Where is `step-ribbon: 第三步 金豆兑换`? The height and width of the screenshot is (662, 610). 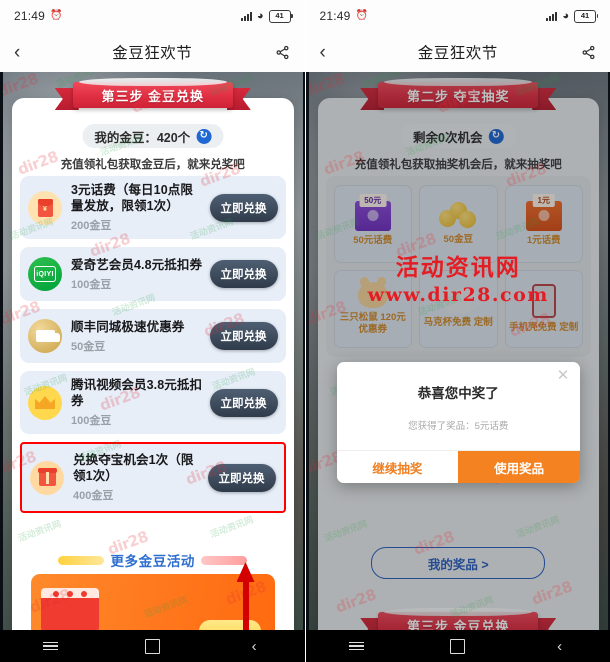 step-ribbon: 第三步 金豆兑换 is located at coordinates (152, 96).